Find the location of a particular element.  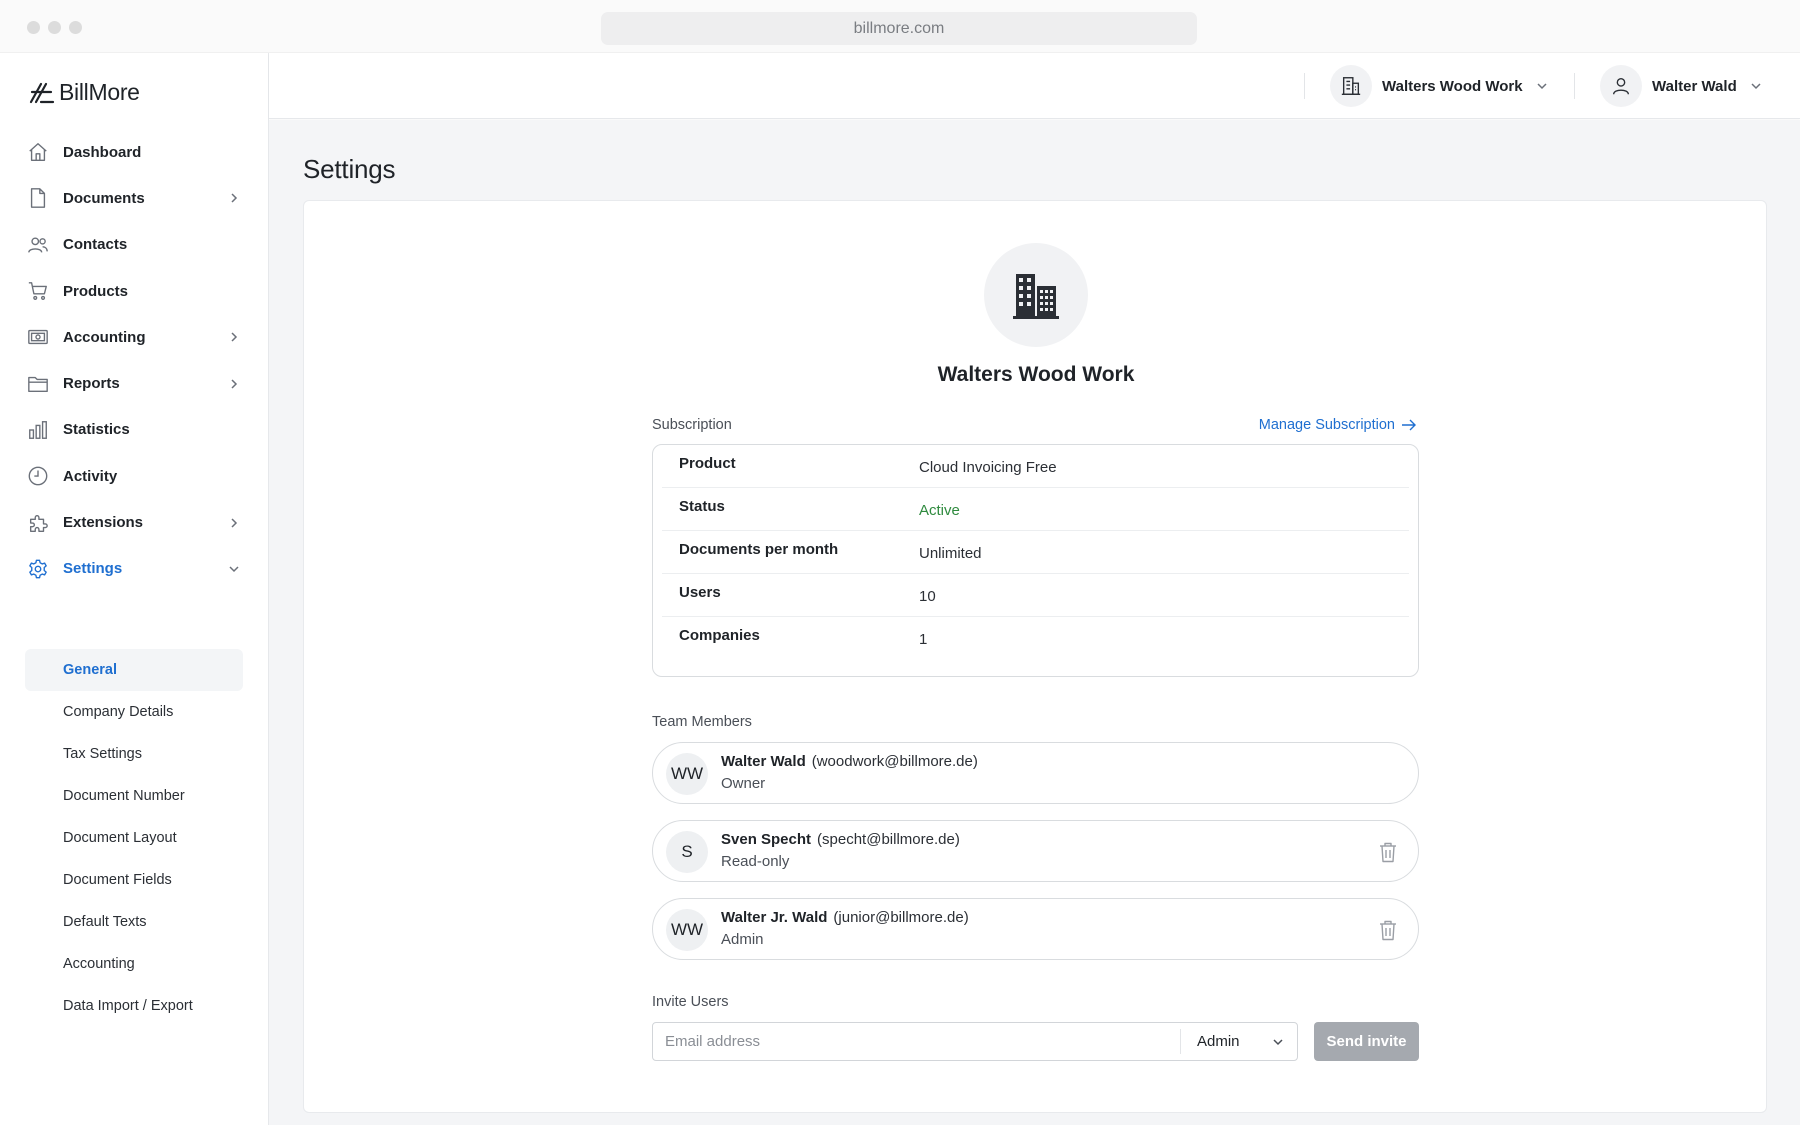

member-email: (junior@billmore.de) is located at coordinates (901, 917).